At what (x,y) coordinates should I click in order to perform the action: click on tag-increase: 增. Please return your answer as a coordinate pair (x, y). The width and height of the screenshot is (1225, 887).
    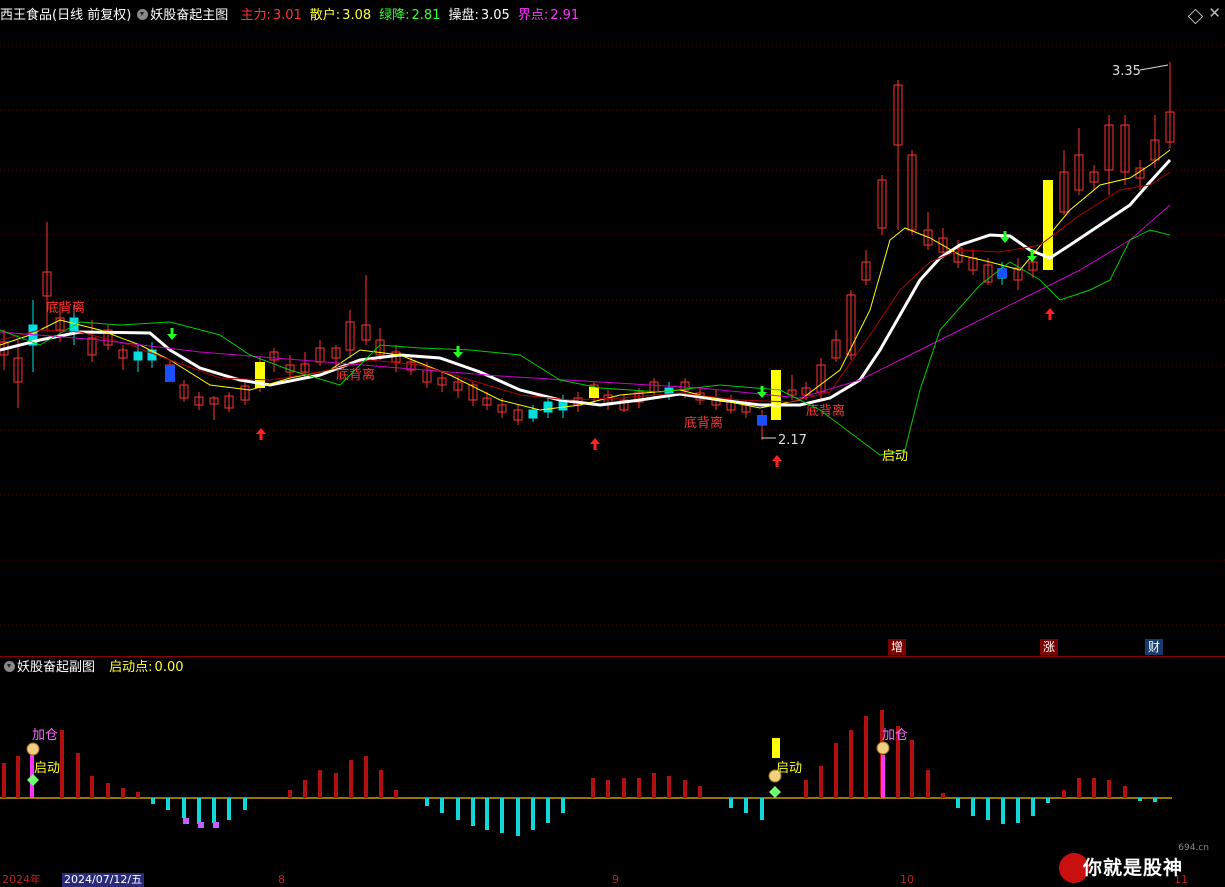
    Looking at the image, I should click on (897, 647).